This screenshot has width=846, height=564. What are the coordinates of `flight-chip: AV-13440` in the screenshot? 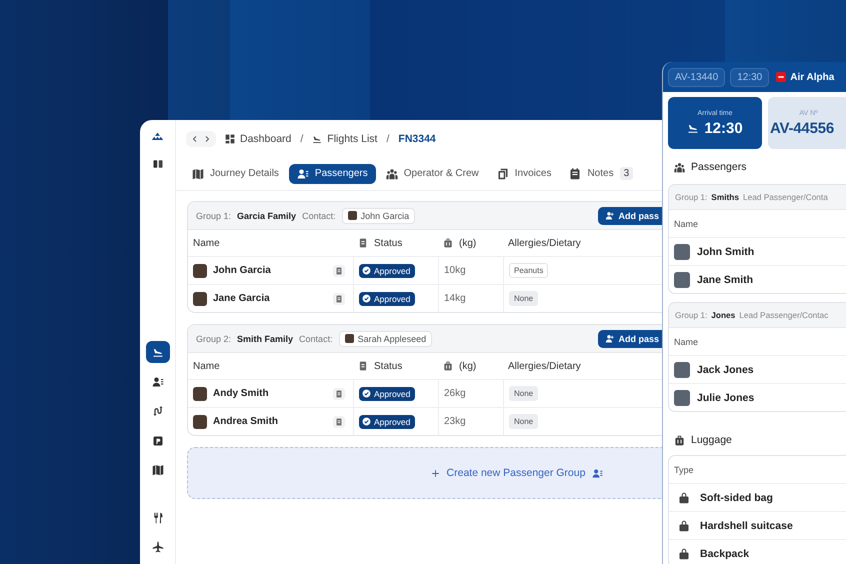 It's located at (697, 77).